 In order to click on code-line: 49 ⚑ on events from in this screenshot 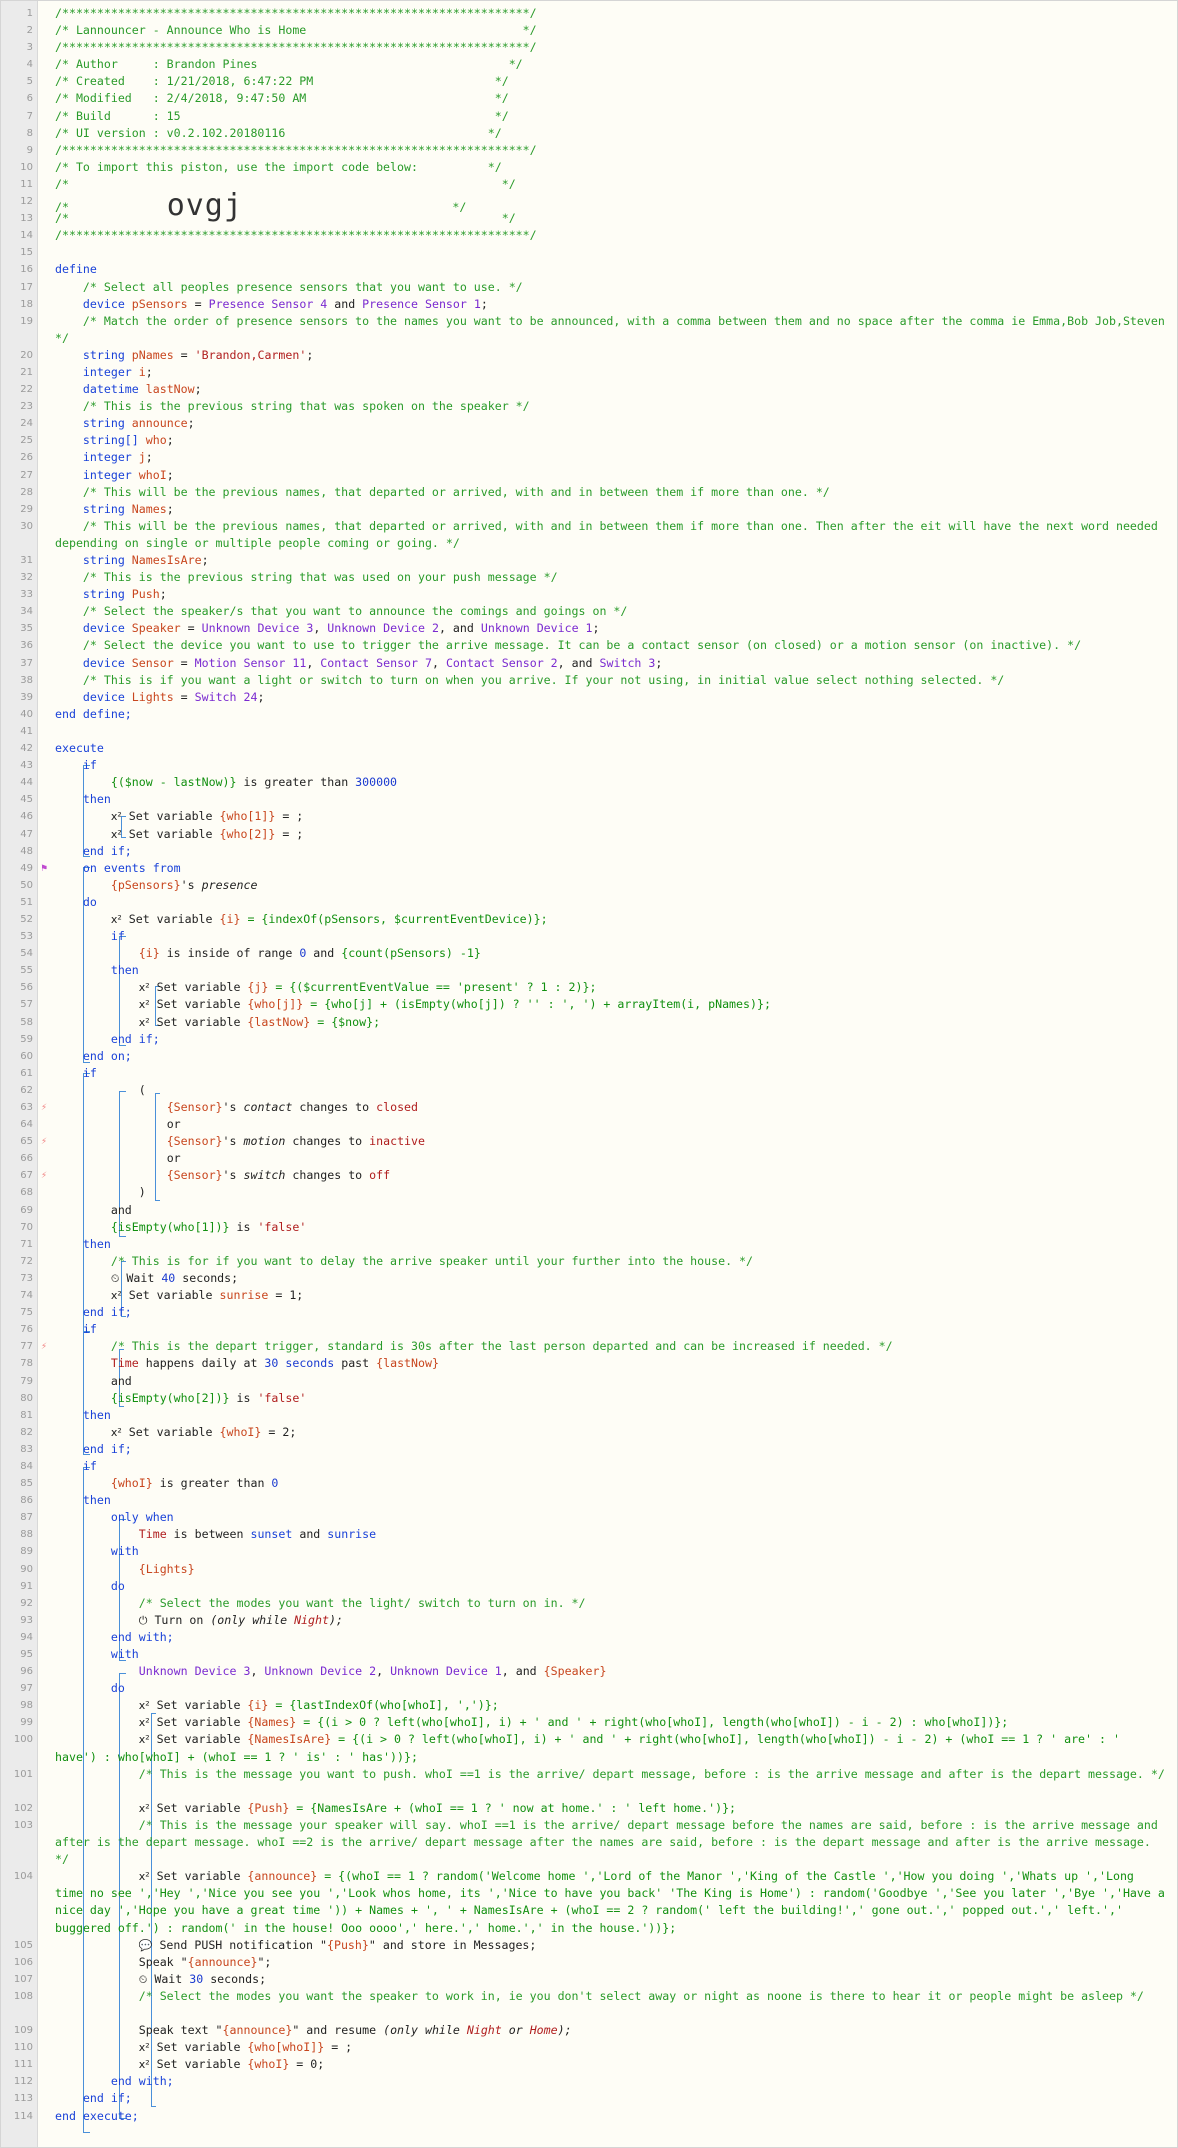, I will do `click(589, 868)`.